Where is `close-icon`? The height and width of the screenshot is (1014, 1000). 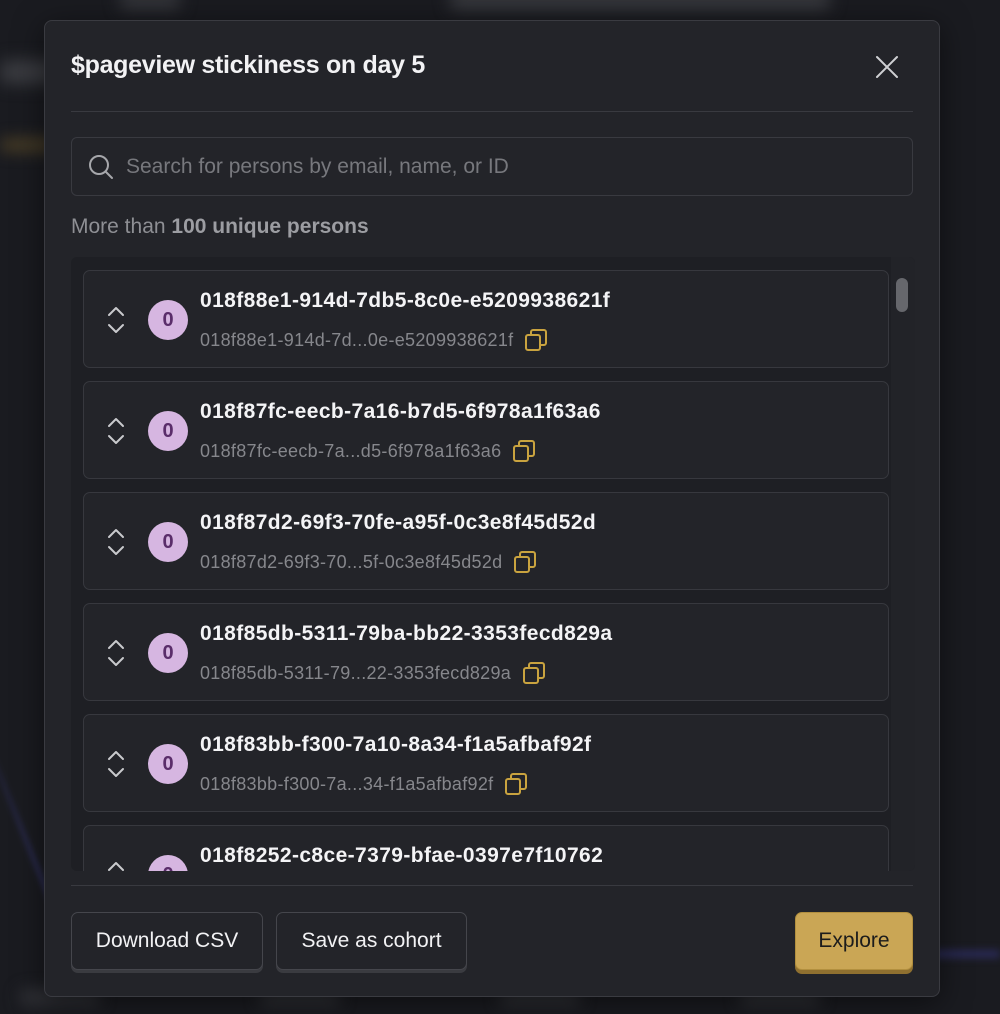 close-icon is located at coordinates (887, 67).